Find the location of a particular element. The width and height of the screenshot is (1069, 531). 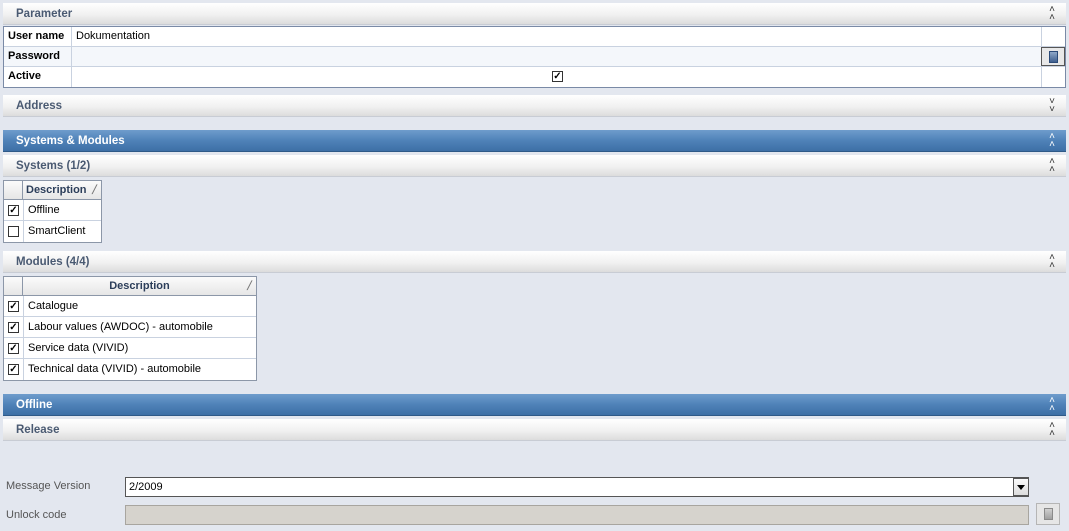

table-row: ✓ Service data (VIVID) is located at coordinates (130, 348).